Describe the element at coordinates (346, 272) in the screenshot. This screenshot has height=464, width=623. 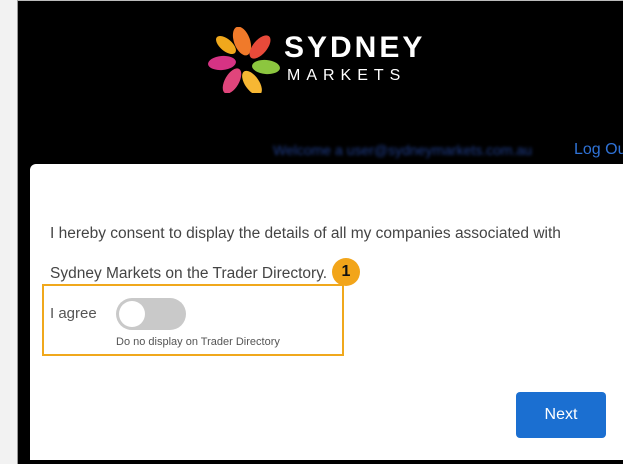
I see `callout-badge: 1` at that location.